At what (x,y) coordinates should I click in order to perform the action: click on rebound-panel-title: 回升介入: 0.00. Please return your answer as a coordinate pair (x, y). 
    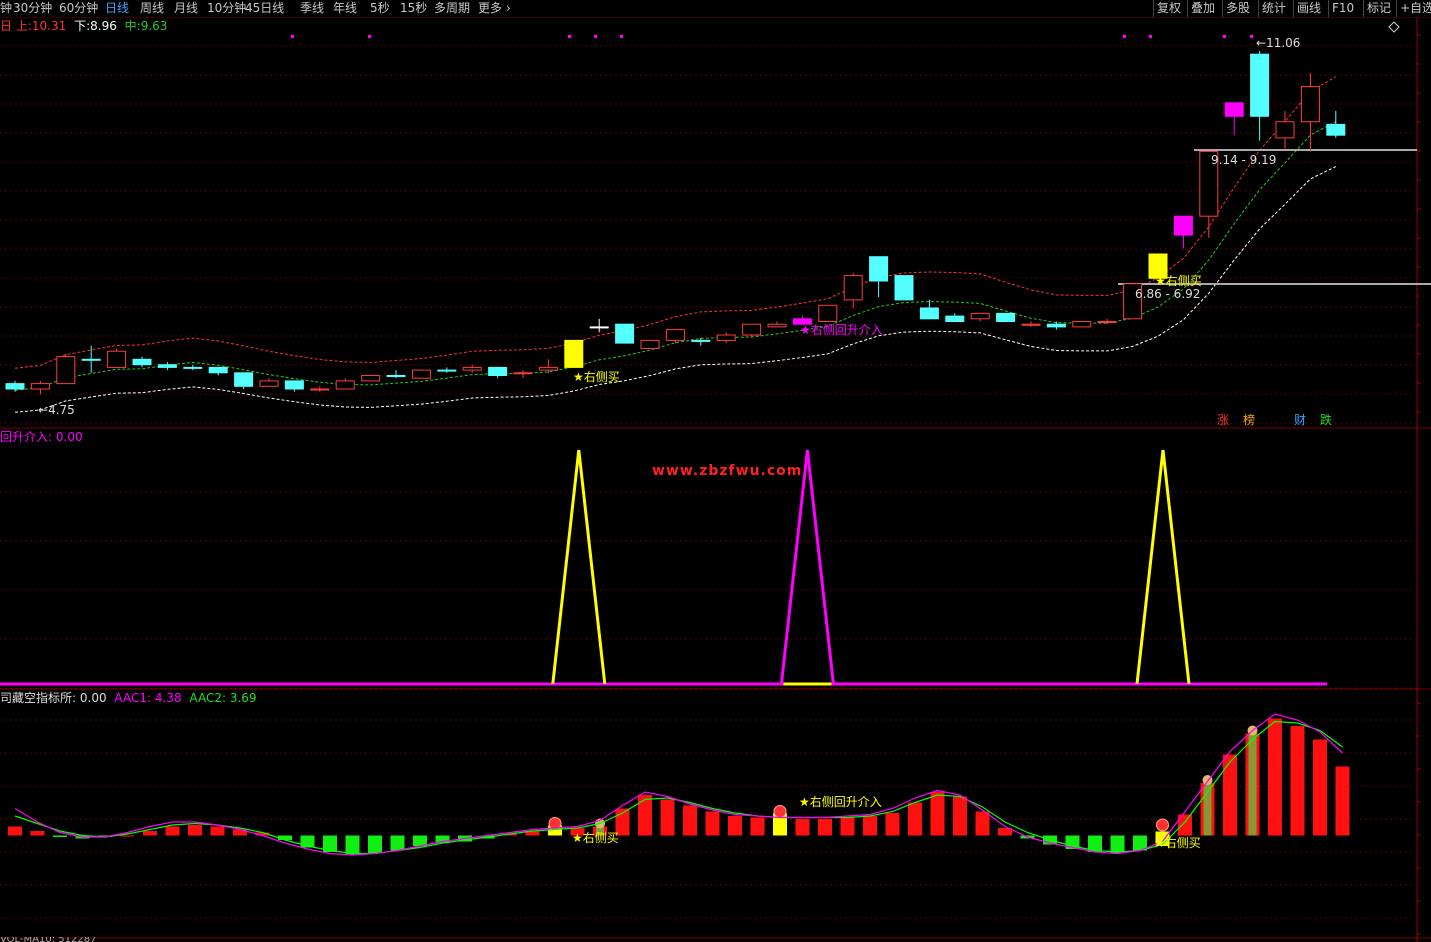
    Looking at the image, I should click on (41, 437).